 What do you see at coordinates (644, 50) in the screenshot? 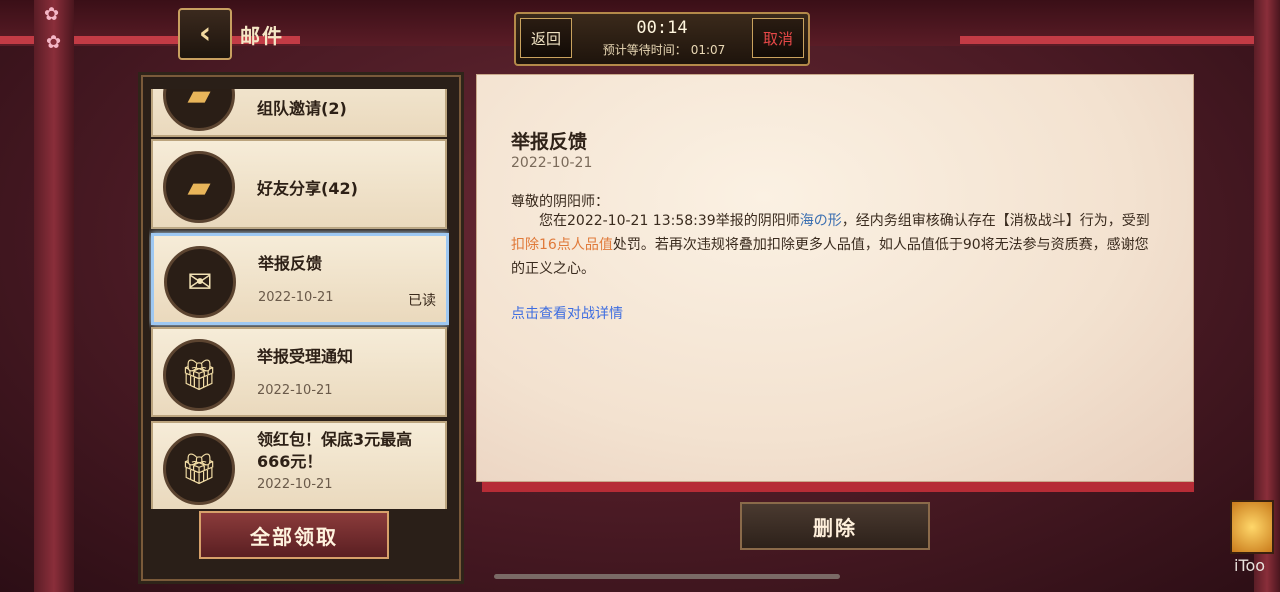
I see `wait-label: 预计等待时间：` at bounding box center [644, 50].